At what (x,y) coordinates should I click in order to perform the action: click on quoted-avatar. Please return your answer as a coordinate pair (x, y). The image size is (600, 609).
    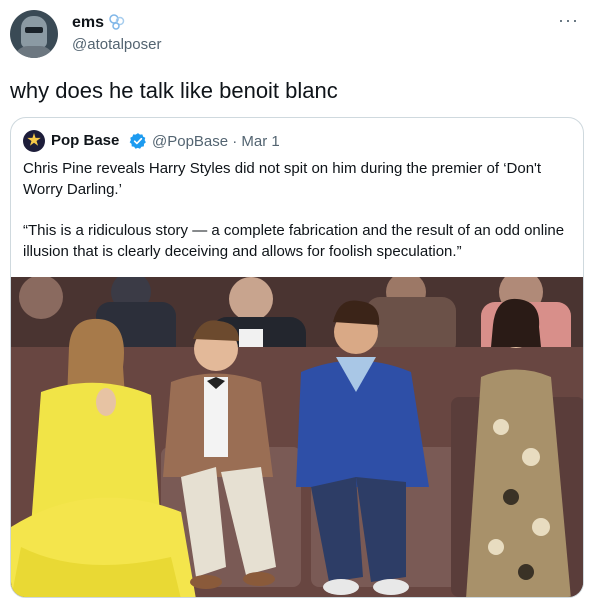
    Looking at the image, I should click on (34, 141).